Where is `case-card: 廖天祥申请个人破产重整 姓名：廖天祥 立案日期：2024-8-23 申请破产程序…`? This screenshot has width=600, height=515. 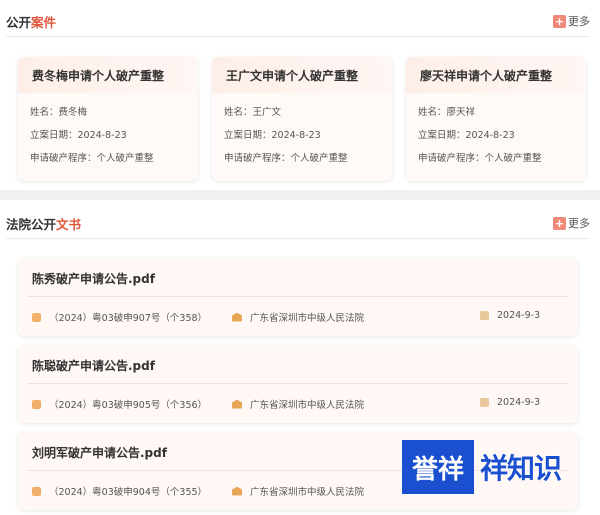 case-card: 廖天祥申请个人破产重整 姓名：廖天祥 立案日期：2024-8-23 申请破产程序… is located at coordinates (496, 119).